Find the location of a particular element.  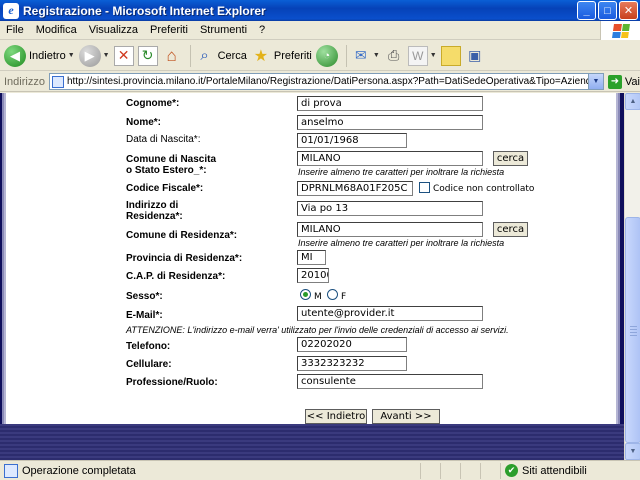

left-page-border is located at coordinates (57, 258).